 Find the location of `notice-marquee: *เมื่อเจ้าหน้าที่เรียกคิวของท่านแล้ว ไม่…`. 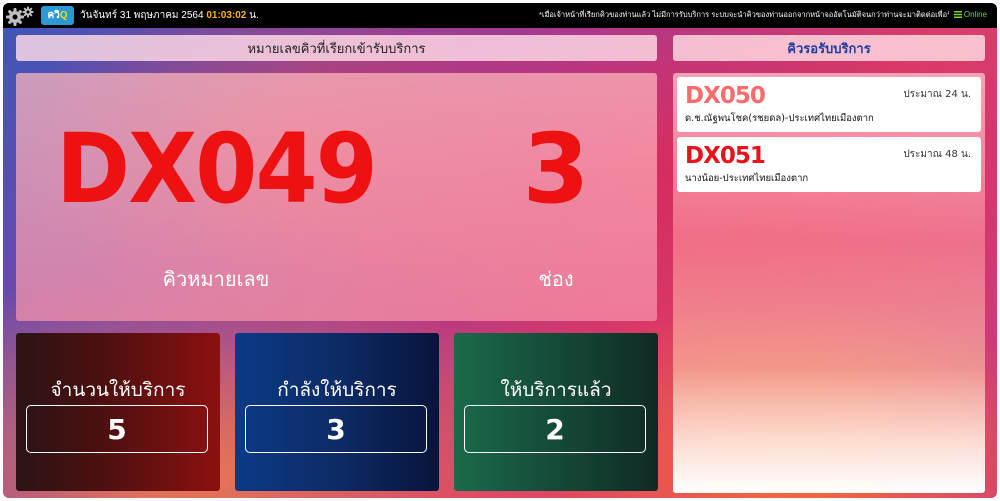

notice-marquee: *เมื่อเจ้าหน้าที่เรียกคิวของท่านแล้ว ไม่… is located at coordinates (744, 14).